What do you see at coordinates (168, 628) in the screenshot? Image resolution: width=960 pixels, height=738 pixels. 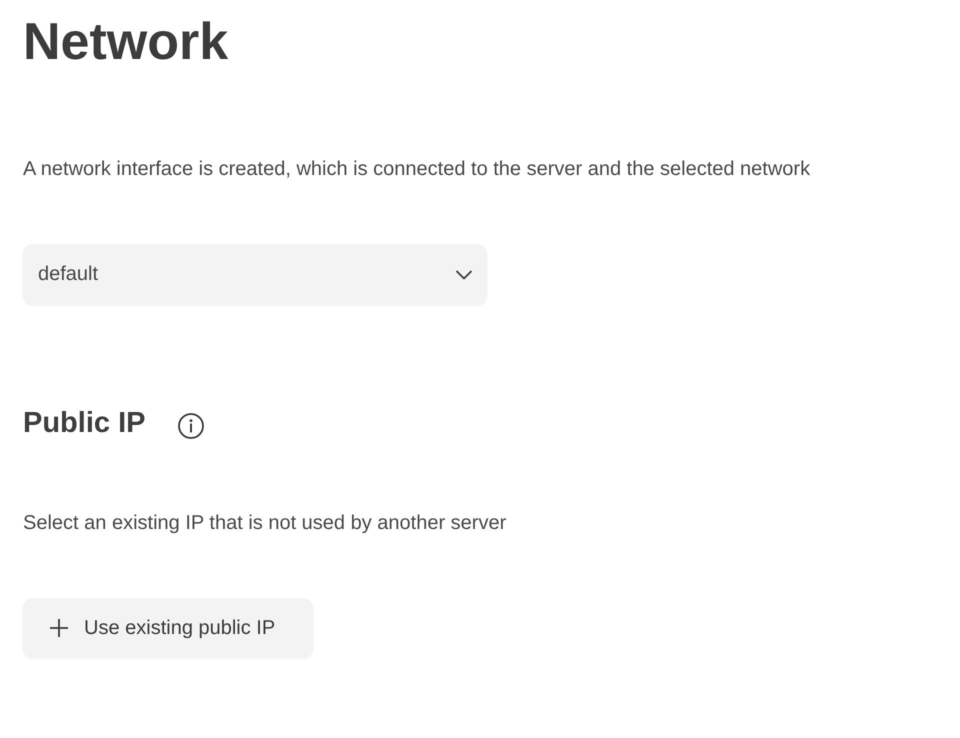 I see `use-existing-ip-button: Use existing public IP` at bounding box center [168, 628].